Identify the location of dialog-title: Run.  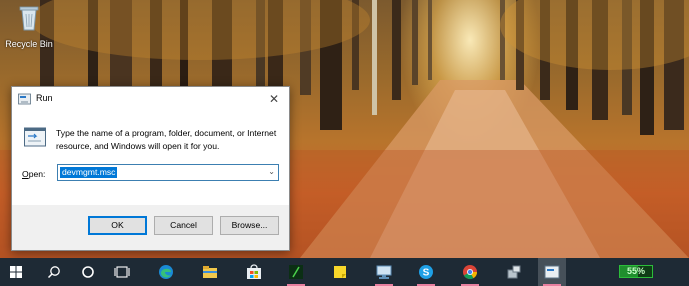
(44, 98).